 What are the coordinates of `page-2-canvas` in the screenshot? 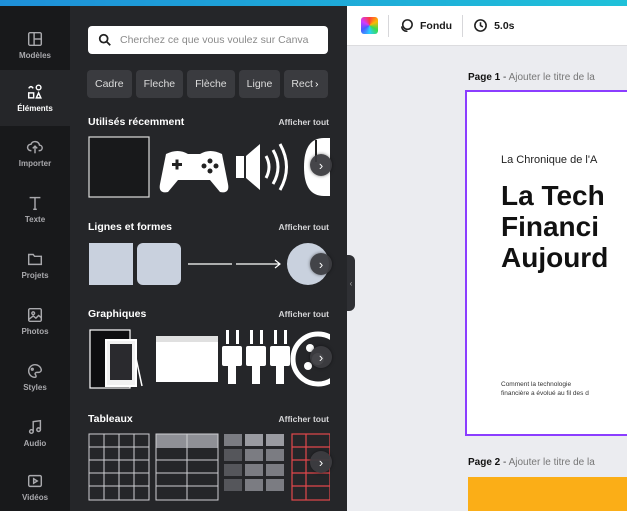 It's located at (547, 494).